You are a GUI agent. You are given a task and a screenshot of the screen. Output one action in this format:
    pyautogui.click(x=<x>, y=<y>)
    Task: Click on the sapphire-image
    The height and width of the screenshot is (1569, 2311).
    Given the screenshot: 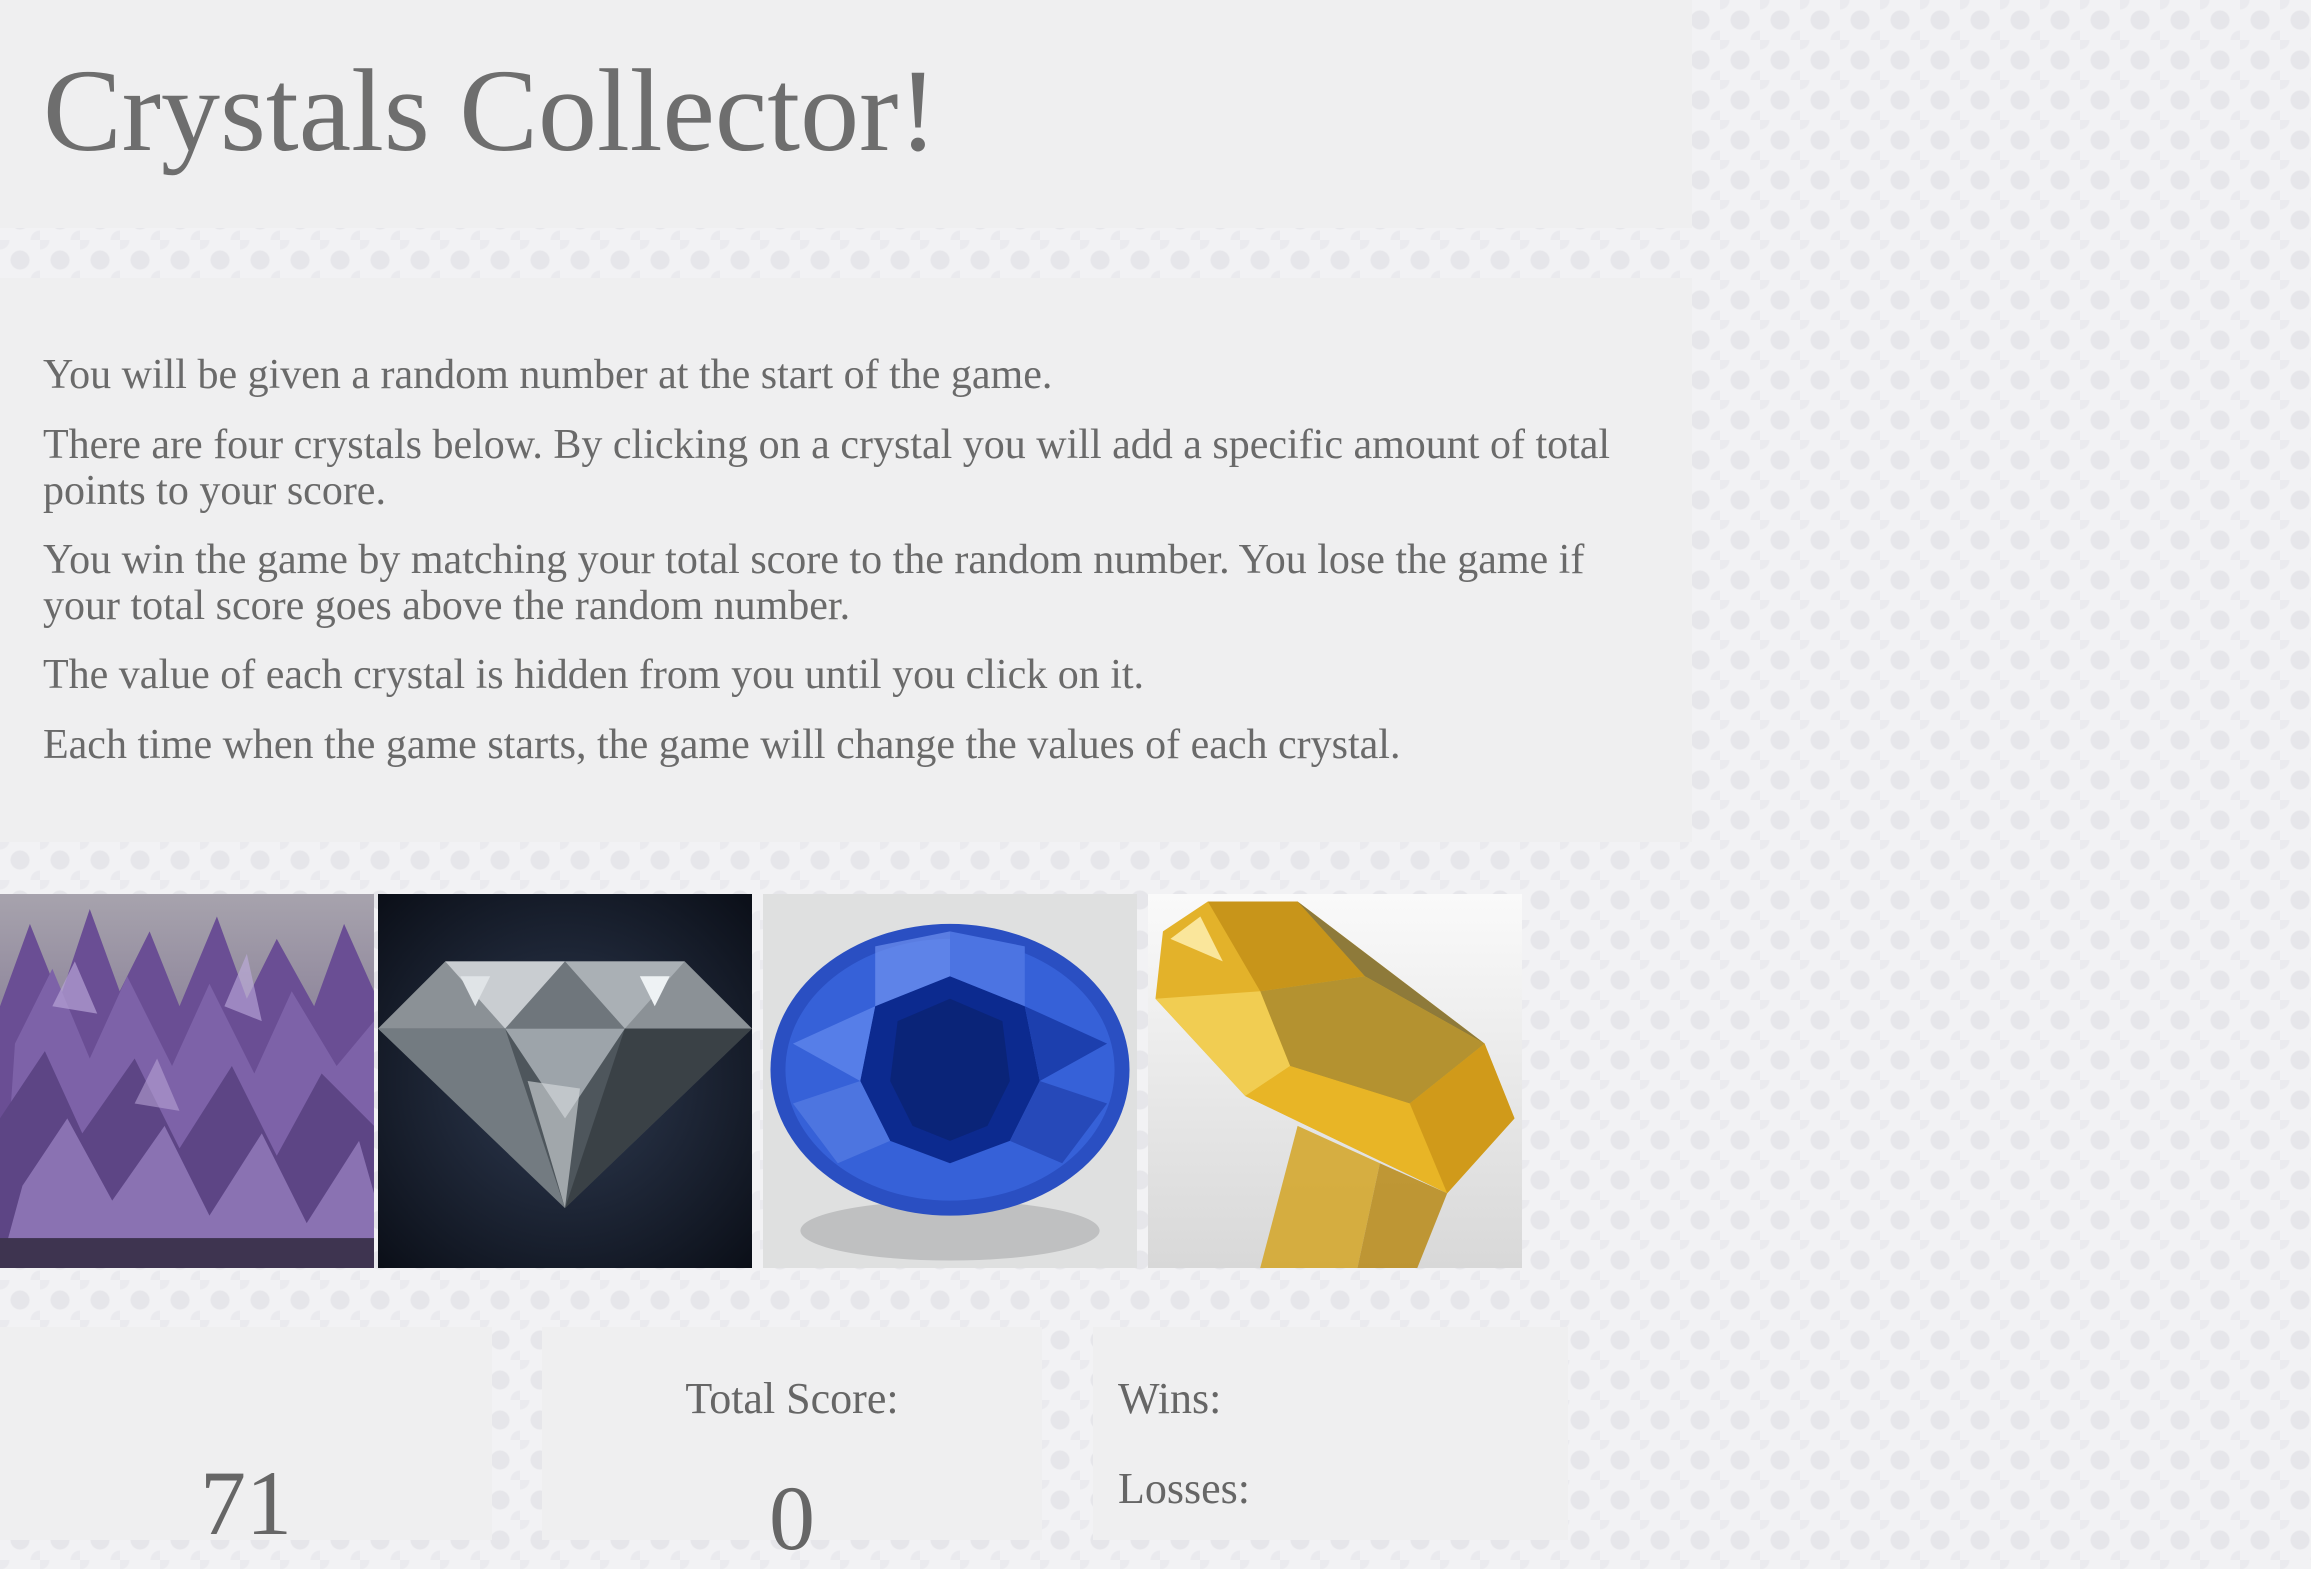 What is the action you would take?
    pyautogui.click(x=950, y=1081)
    